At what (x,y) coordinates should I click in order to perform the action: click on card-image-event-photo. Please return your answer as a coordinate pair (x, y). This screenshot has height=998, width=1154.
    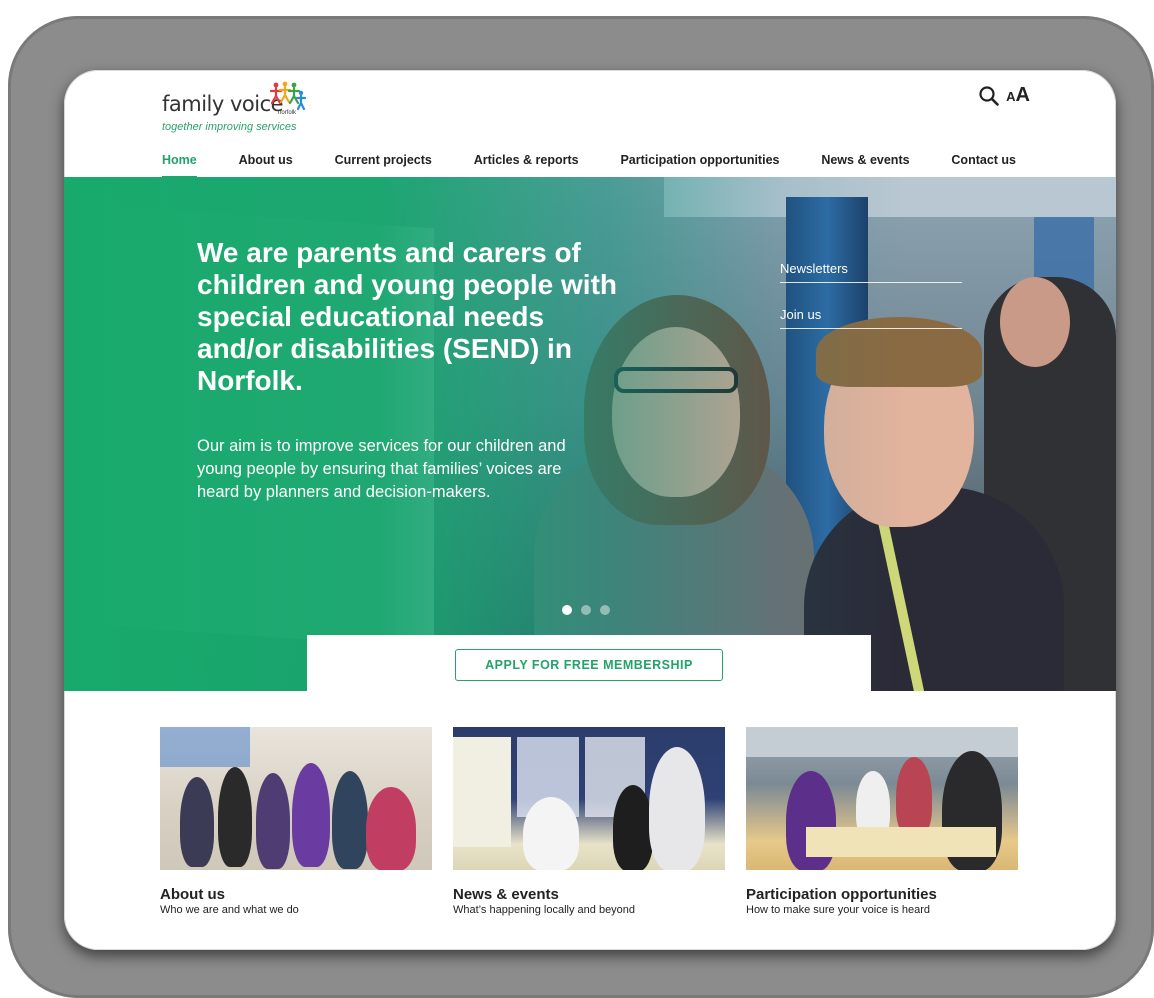
    Looking at the image, I should click on (882, 798).